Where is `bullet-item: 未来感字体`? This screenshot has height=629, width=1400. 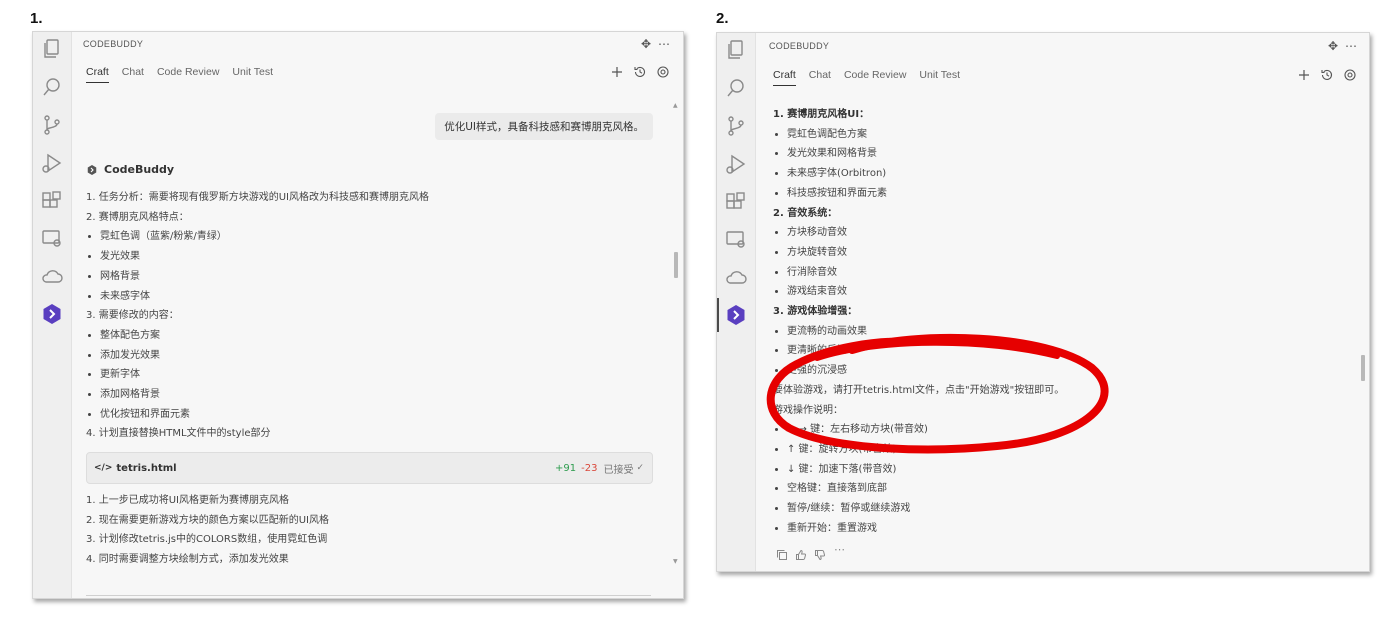 bullet-item: 未来感字体 is located at coordinates (257, 297).